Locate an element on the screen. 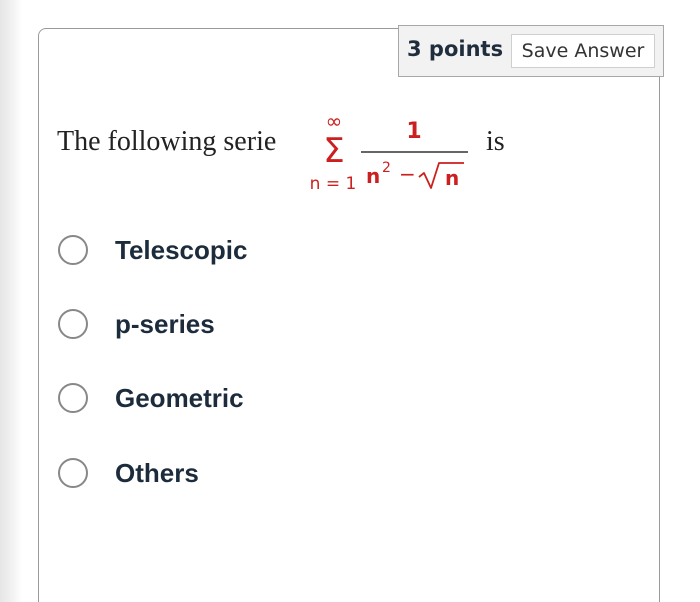 The height and width of the screenshot is (602, 700). question-text-prefix: The following serie is located at coordinates (167, 141).